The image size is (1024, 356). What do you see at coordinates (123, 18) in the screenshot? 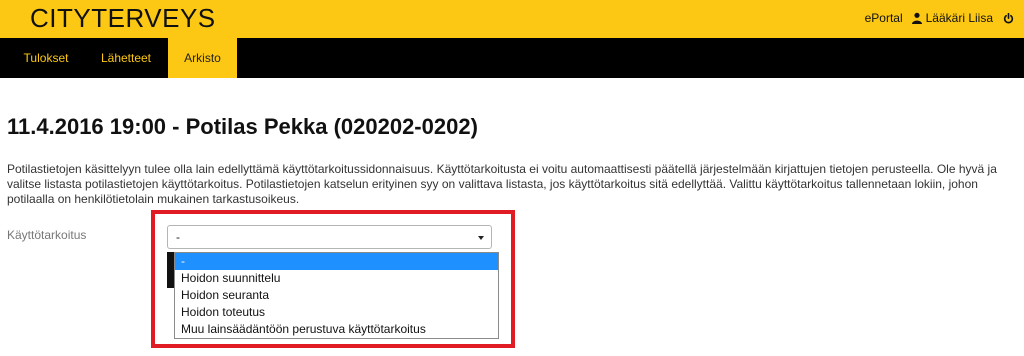
I see `brand-logo: CITYTERVEYS` at bounding box center [123, 18].